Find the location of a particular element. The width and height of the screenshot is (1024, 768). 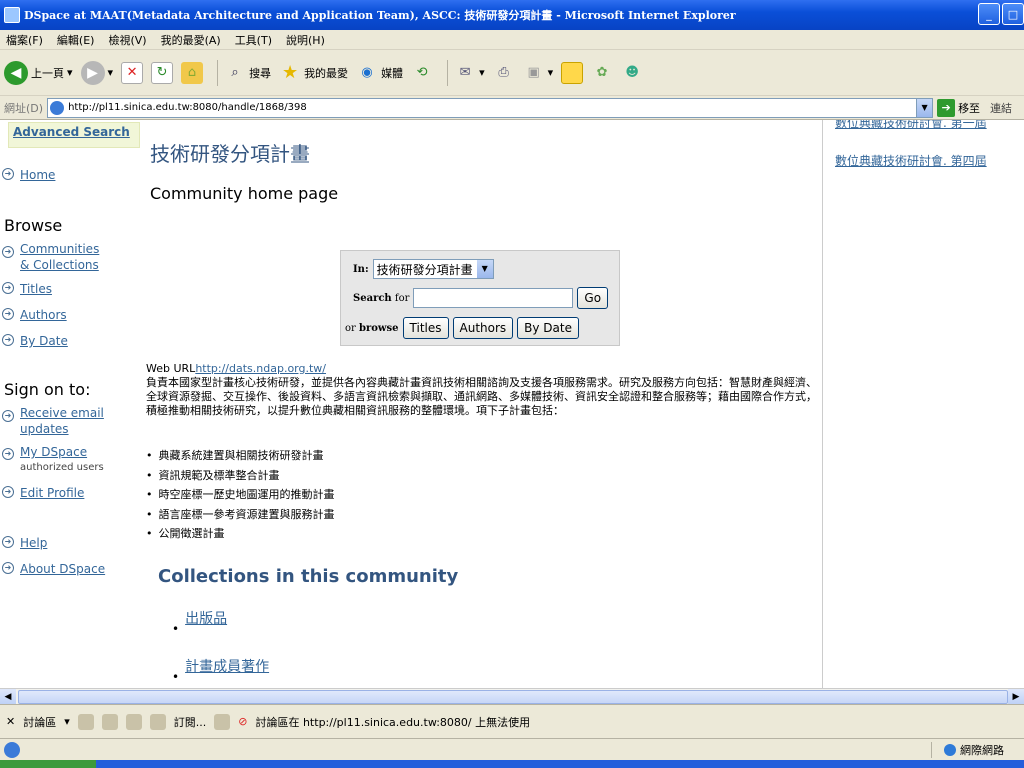

menu-view: 檢視(V) is located at coordinates (127, 40).